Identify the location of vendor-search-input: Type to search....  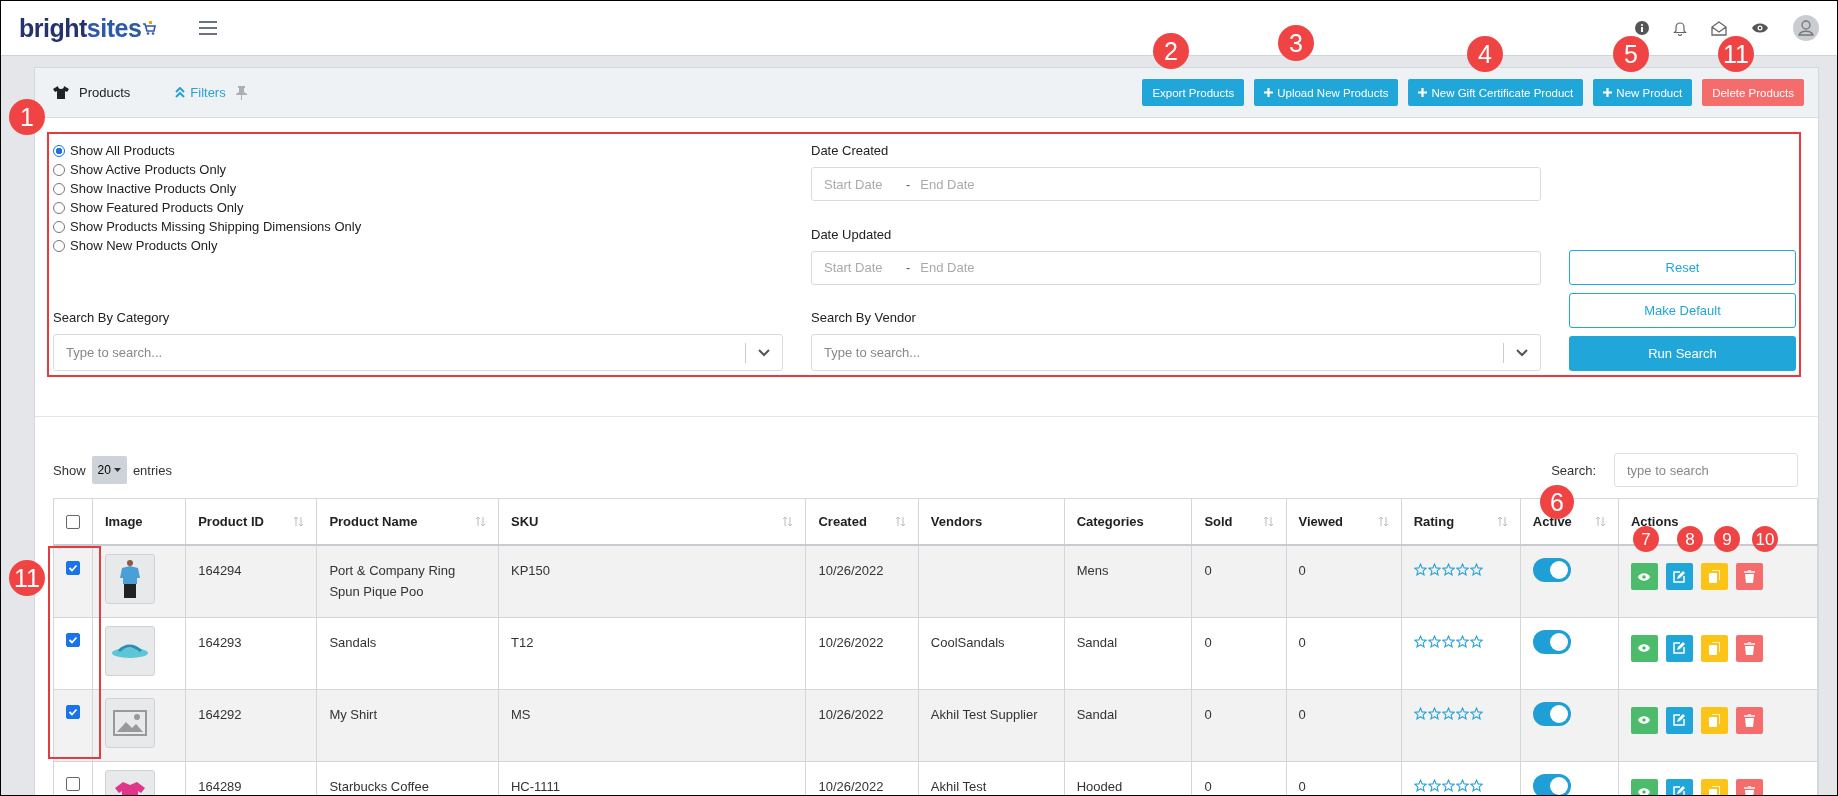
(1156, 352).